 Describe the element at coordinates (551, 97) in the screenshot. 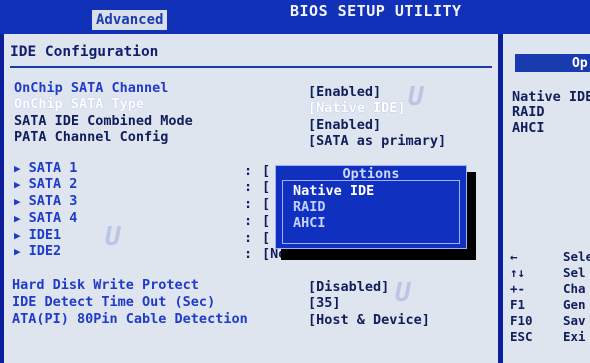

I see `help-line: Native IDE` at that location.